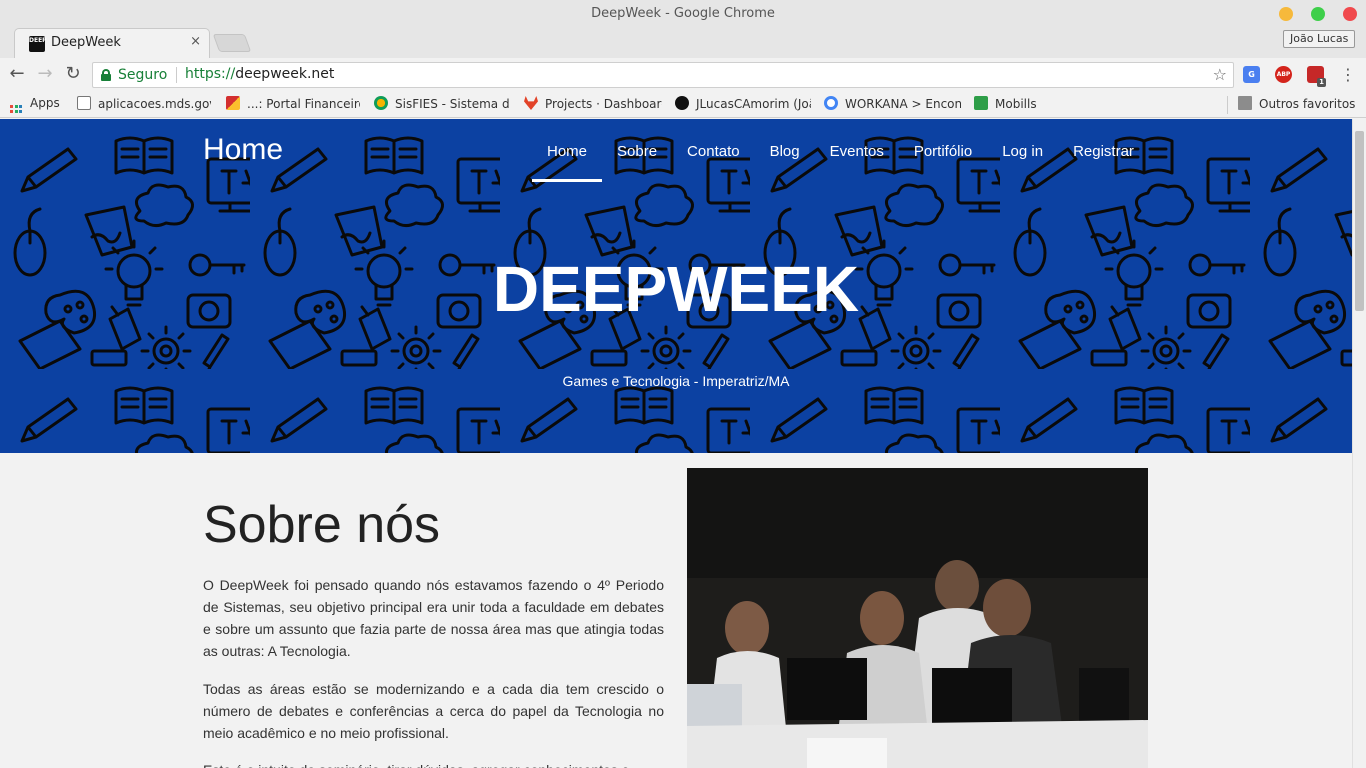  What do you see at coordinates (683, 13) in the screenshot?
I see `window-title: DeepWeek - Google Chrome` at bounding box center [683, 13].